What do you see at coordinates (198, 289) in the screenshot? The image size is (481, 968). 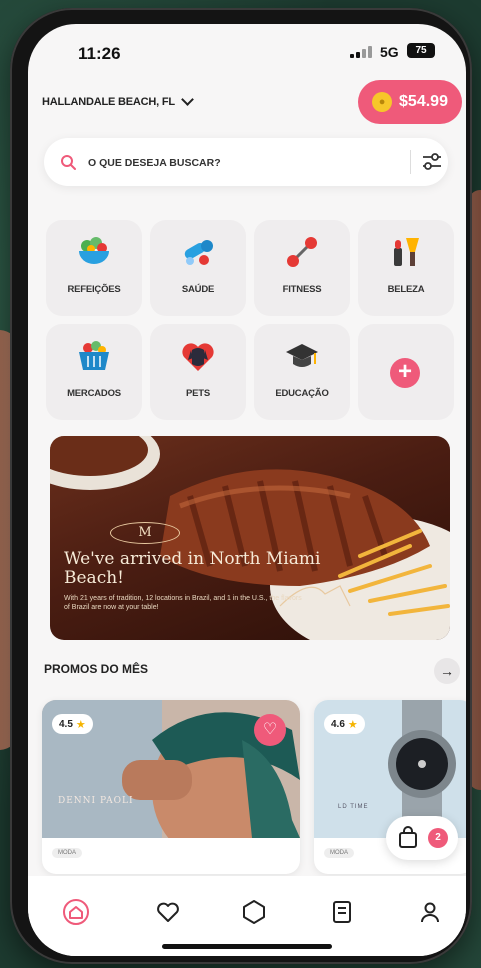 I see `category-label: SAÚDE` at bounding box center [198, 289].